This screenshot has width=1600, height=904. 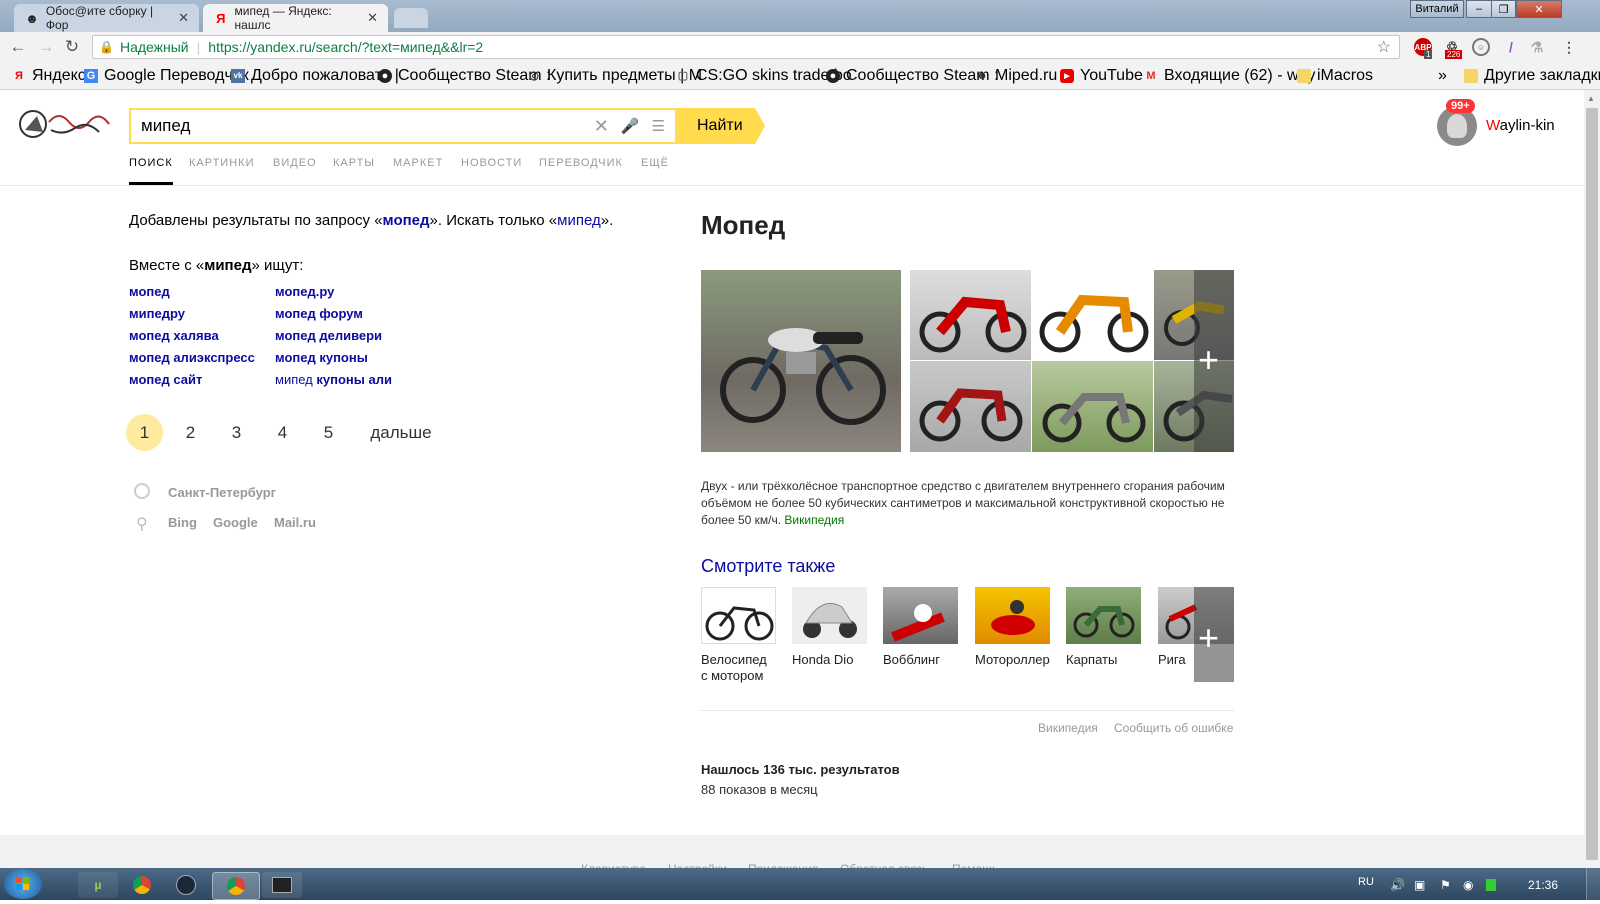 I want to click on bookmark-steam-1: ● Сообщество Steam :, so click(x=464, y=75).